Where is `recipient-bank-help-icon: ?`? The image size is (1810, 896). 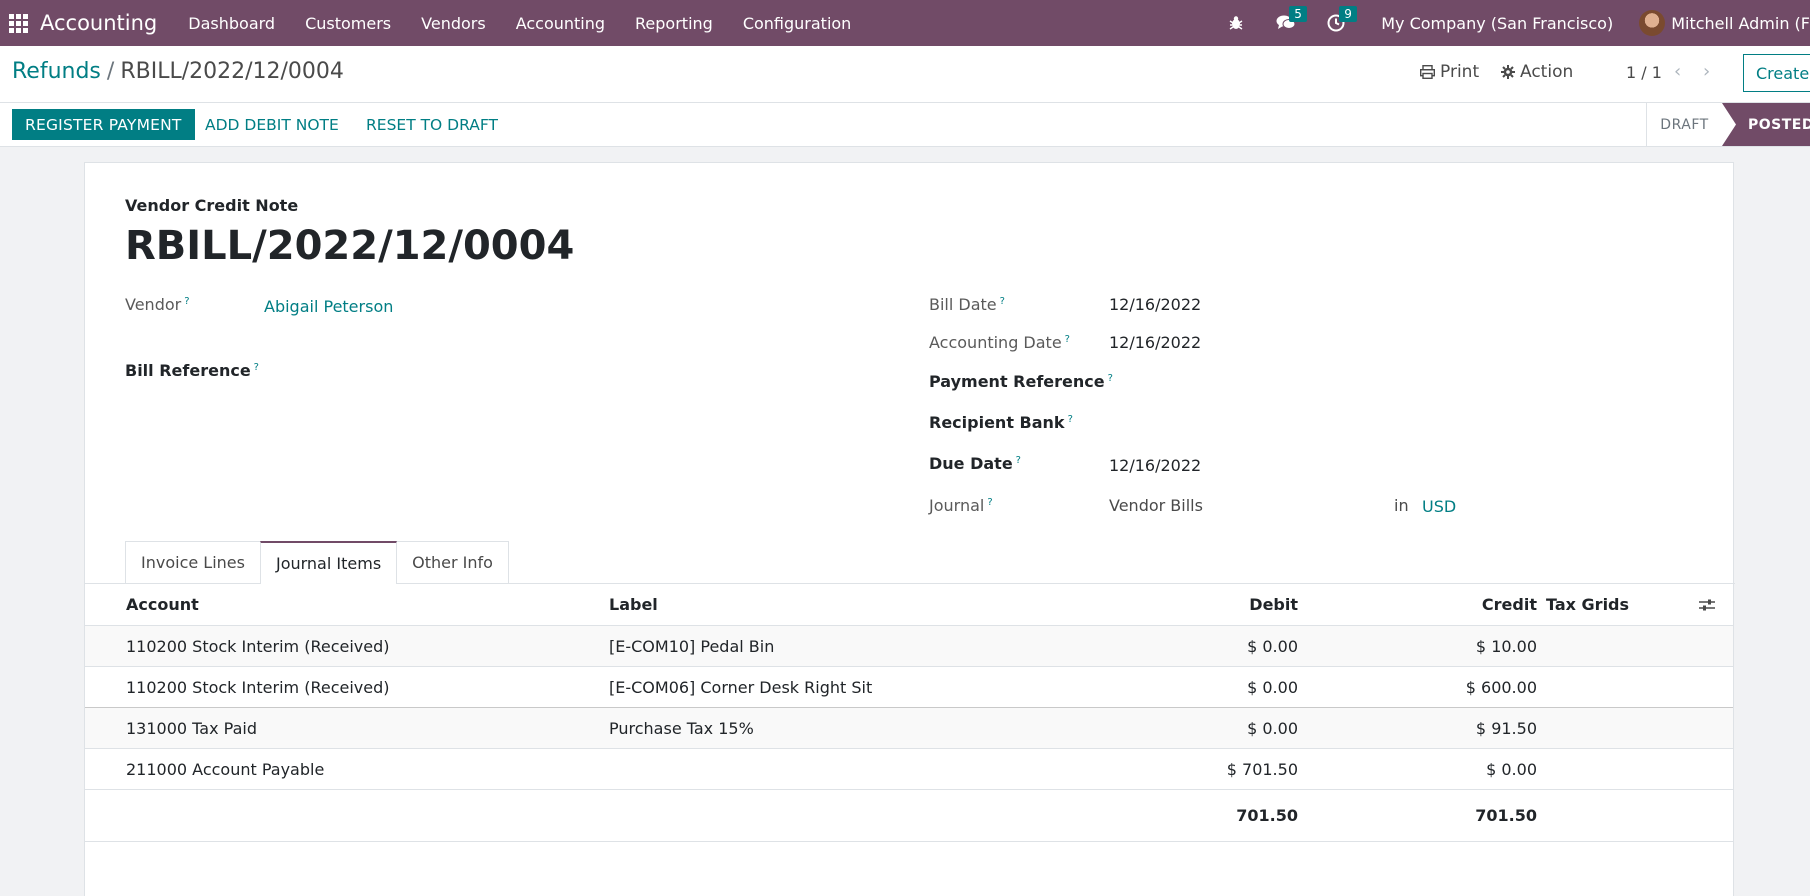
recipient-bank-help-icon: ? is located at coordinates (1070, 419).